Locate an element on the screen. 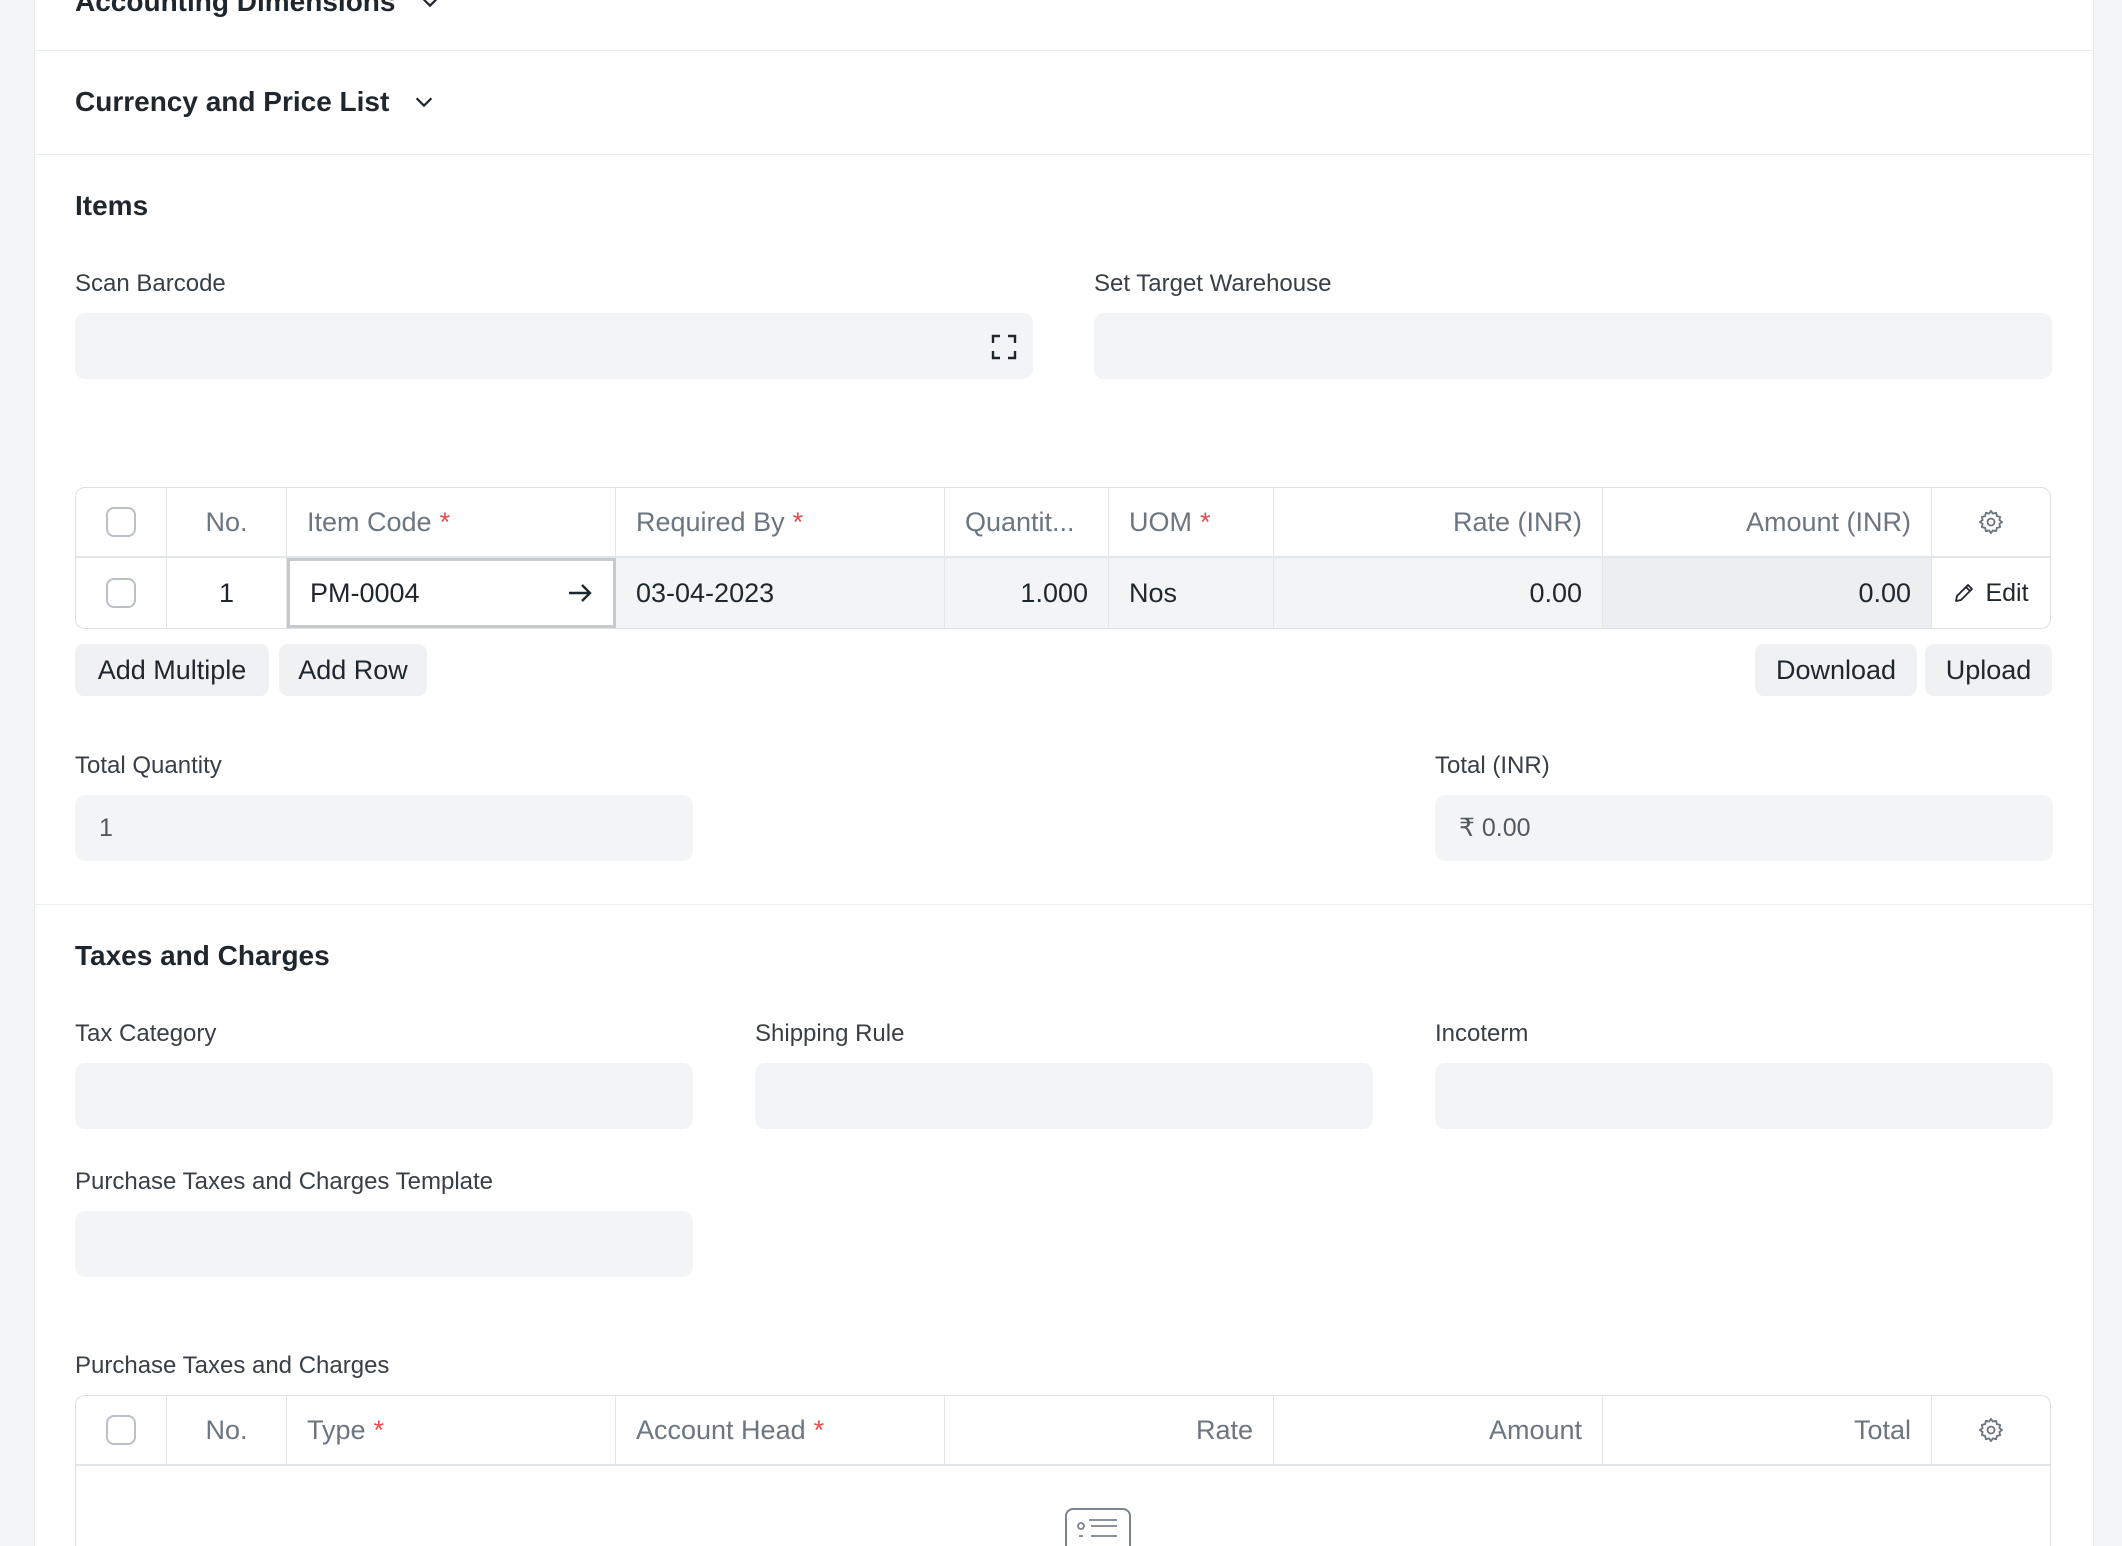 This screenshot has height=1546, width=2122. quantity-cell: 1.000 is located at coordinates (1027, 593).